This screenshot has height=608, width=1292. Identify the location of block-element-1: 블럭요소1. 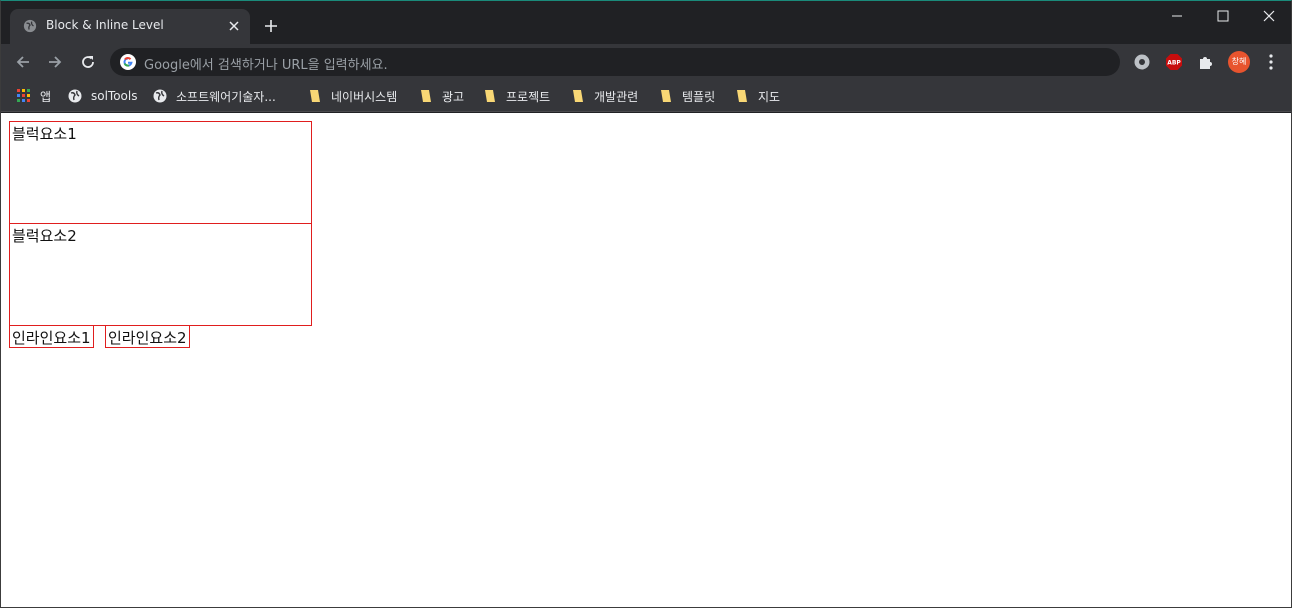
(160, 172).